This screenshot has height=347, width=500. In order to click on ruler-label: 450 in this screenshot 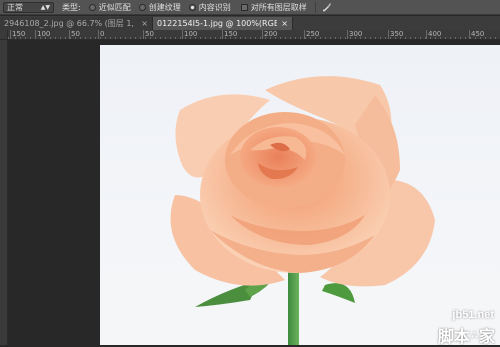, I will do `click(476, 34)`.